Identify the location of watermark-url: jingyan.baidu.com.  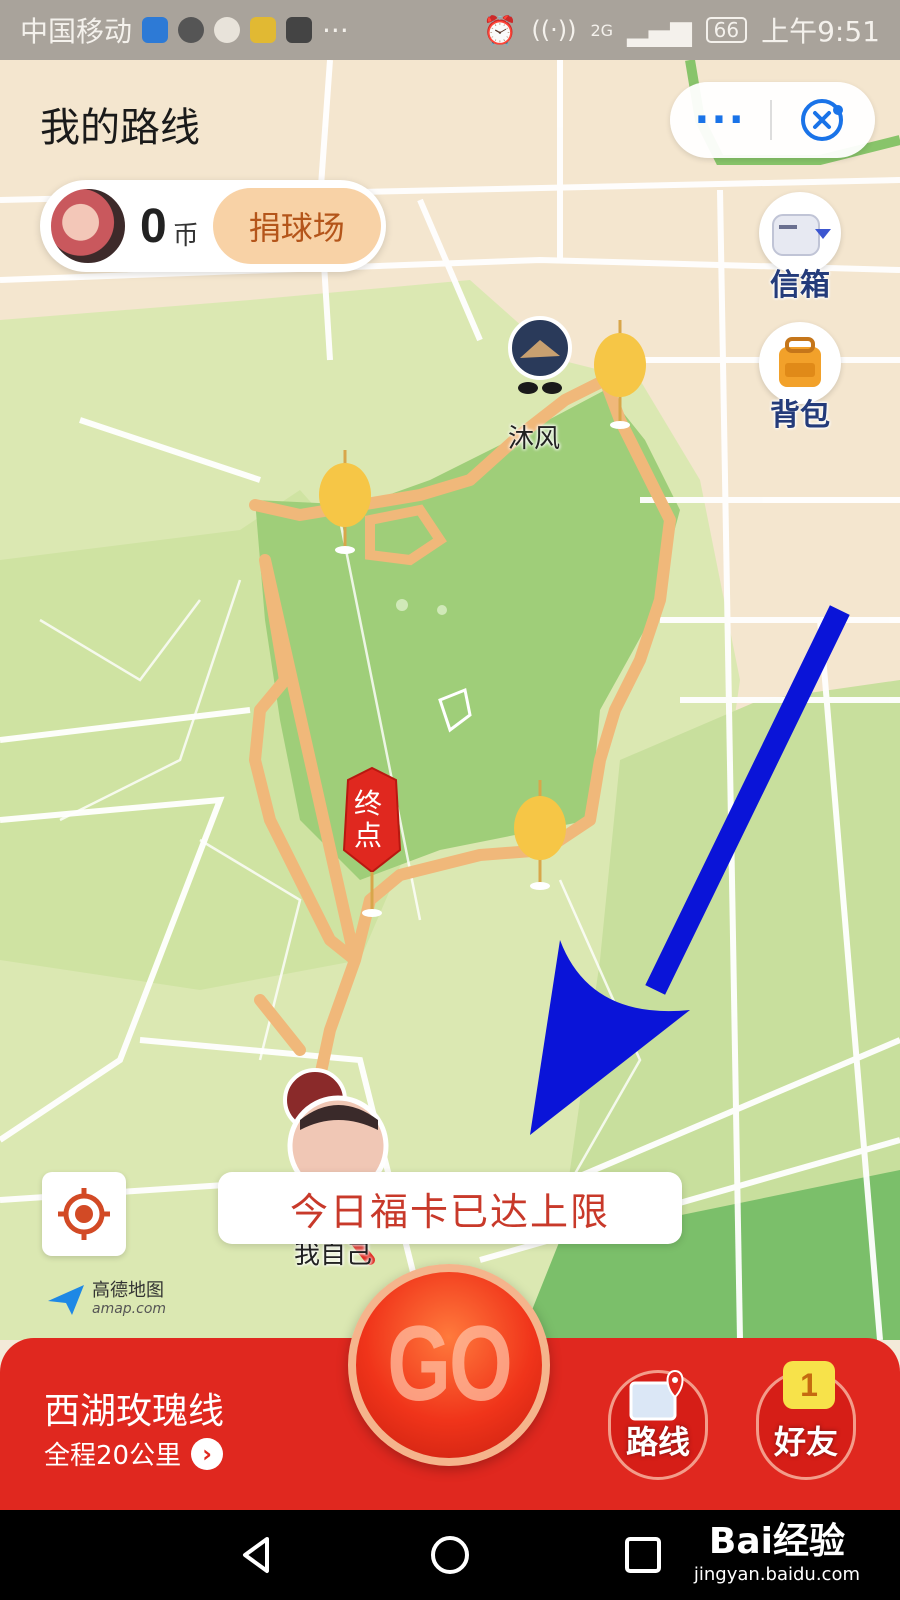
(776, 1574).